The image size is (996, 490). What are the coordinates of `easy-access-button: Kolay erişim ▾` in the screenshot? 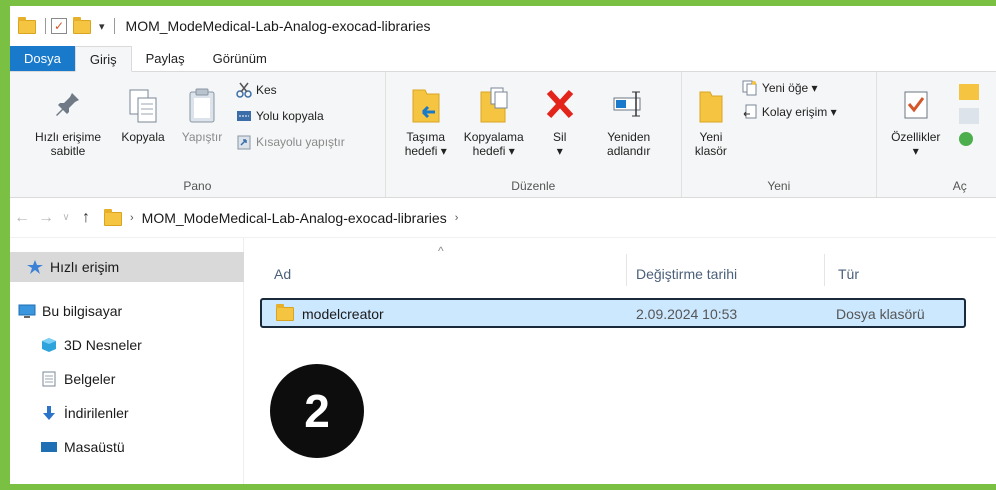 It's located at (789, 112).